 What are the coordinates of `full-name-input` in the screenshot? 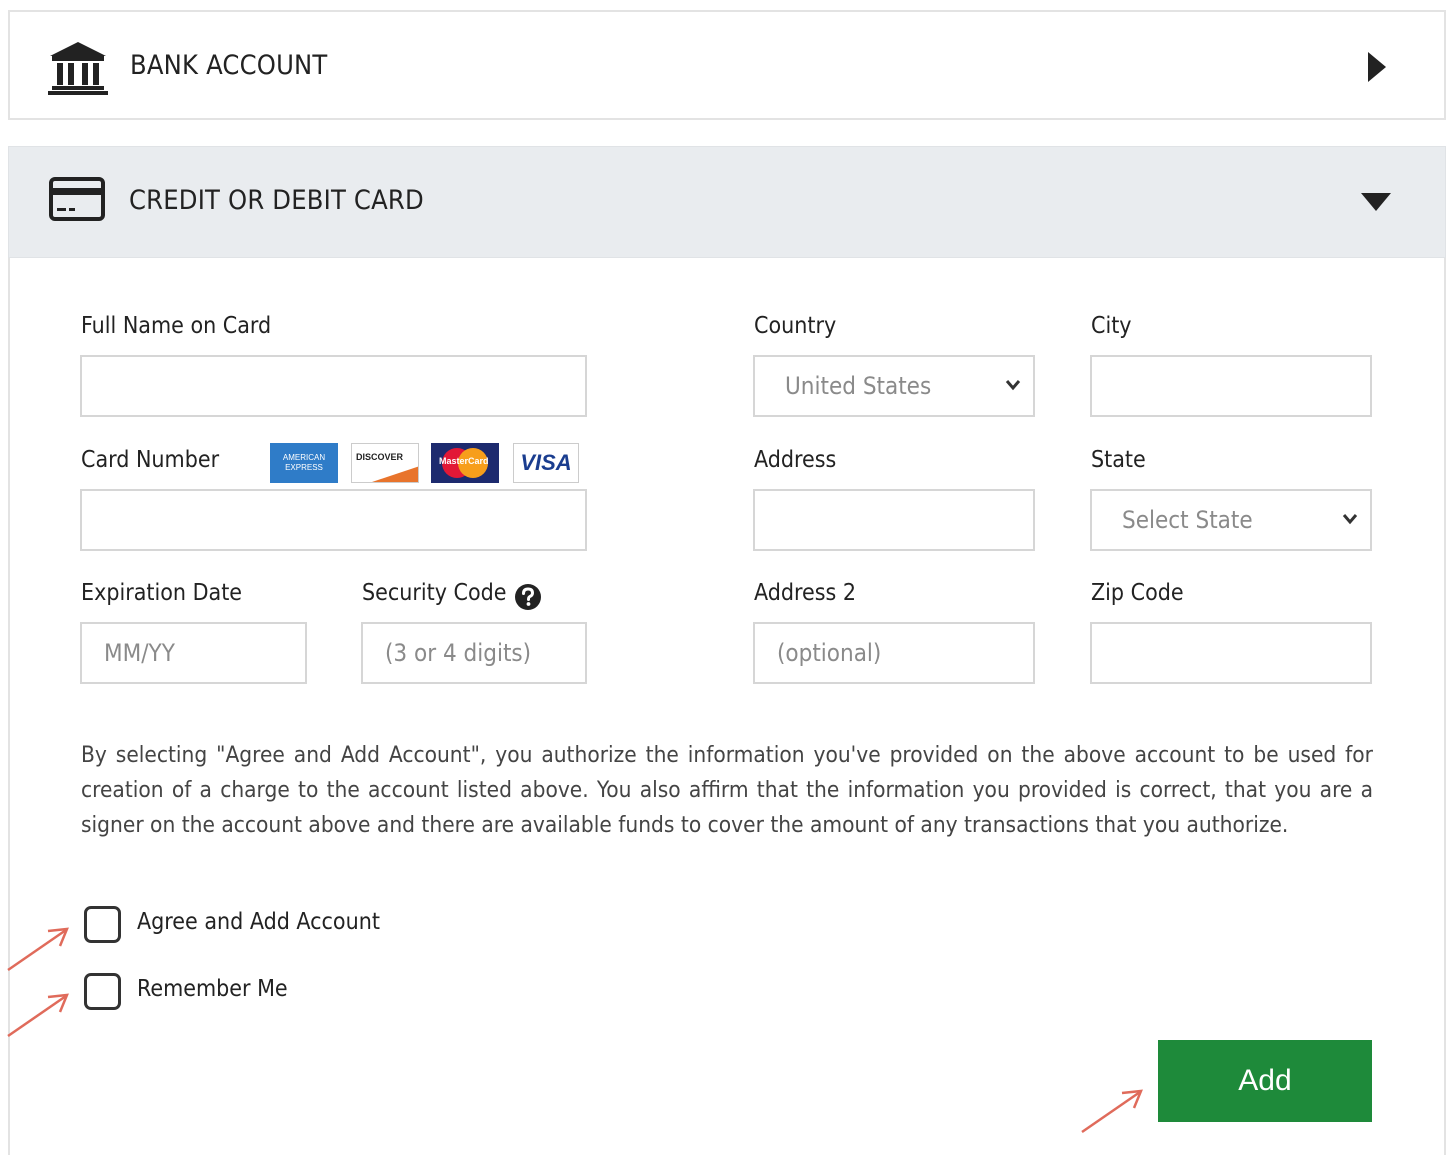 It's located at (333, 386).